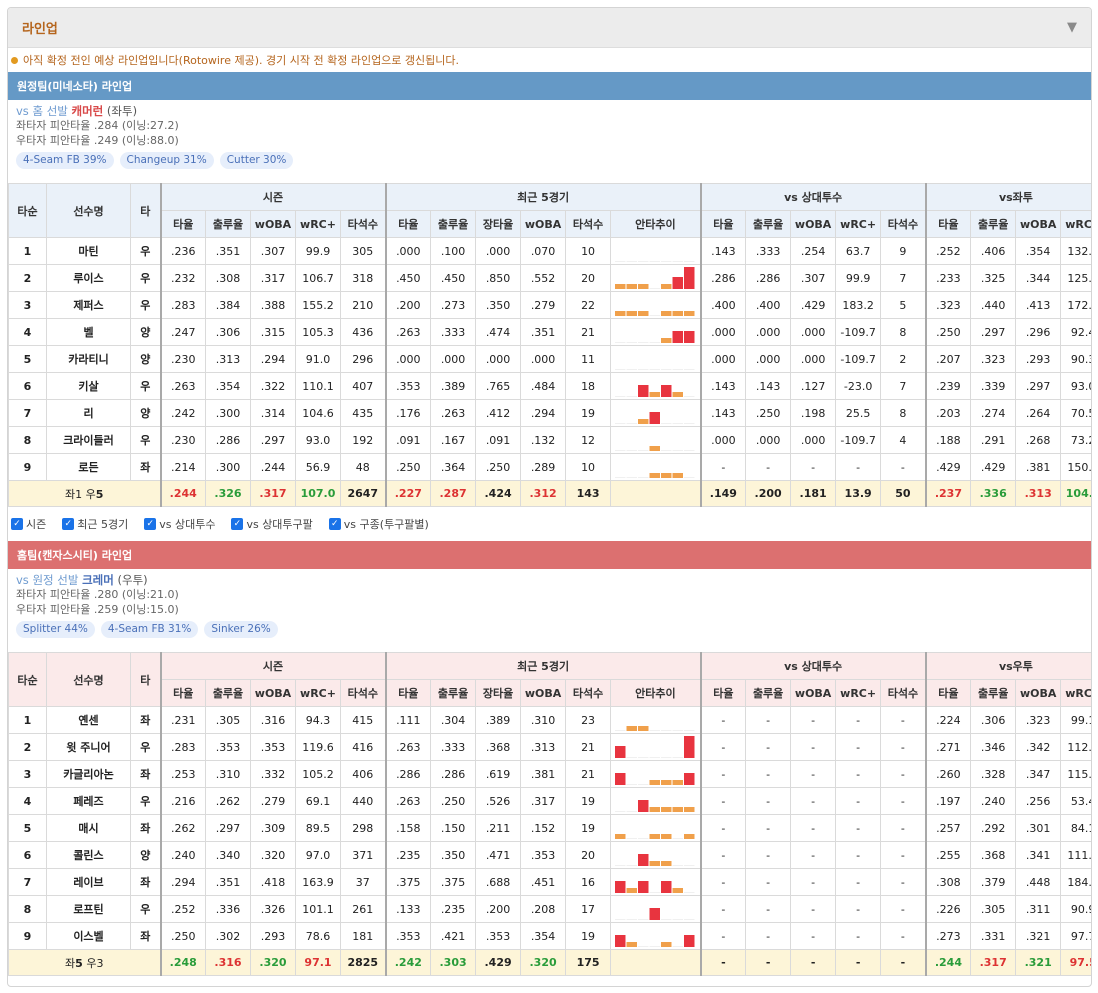 This screenshot has width=1098, height=993. Describe the element at coordinates (88, 855) in the screenshot. I see `player-name: 콜린스` at that location.